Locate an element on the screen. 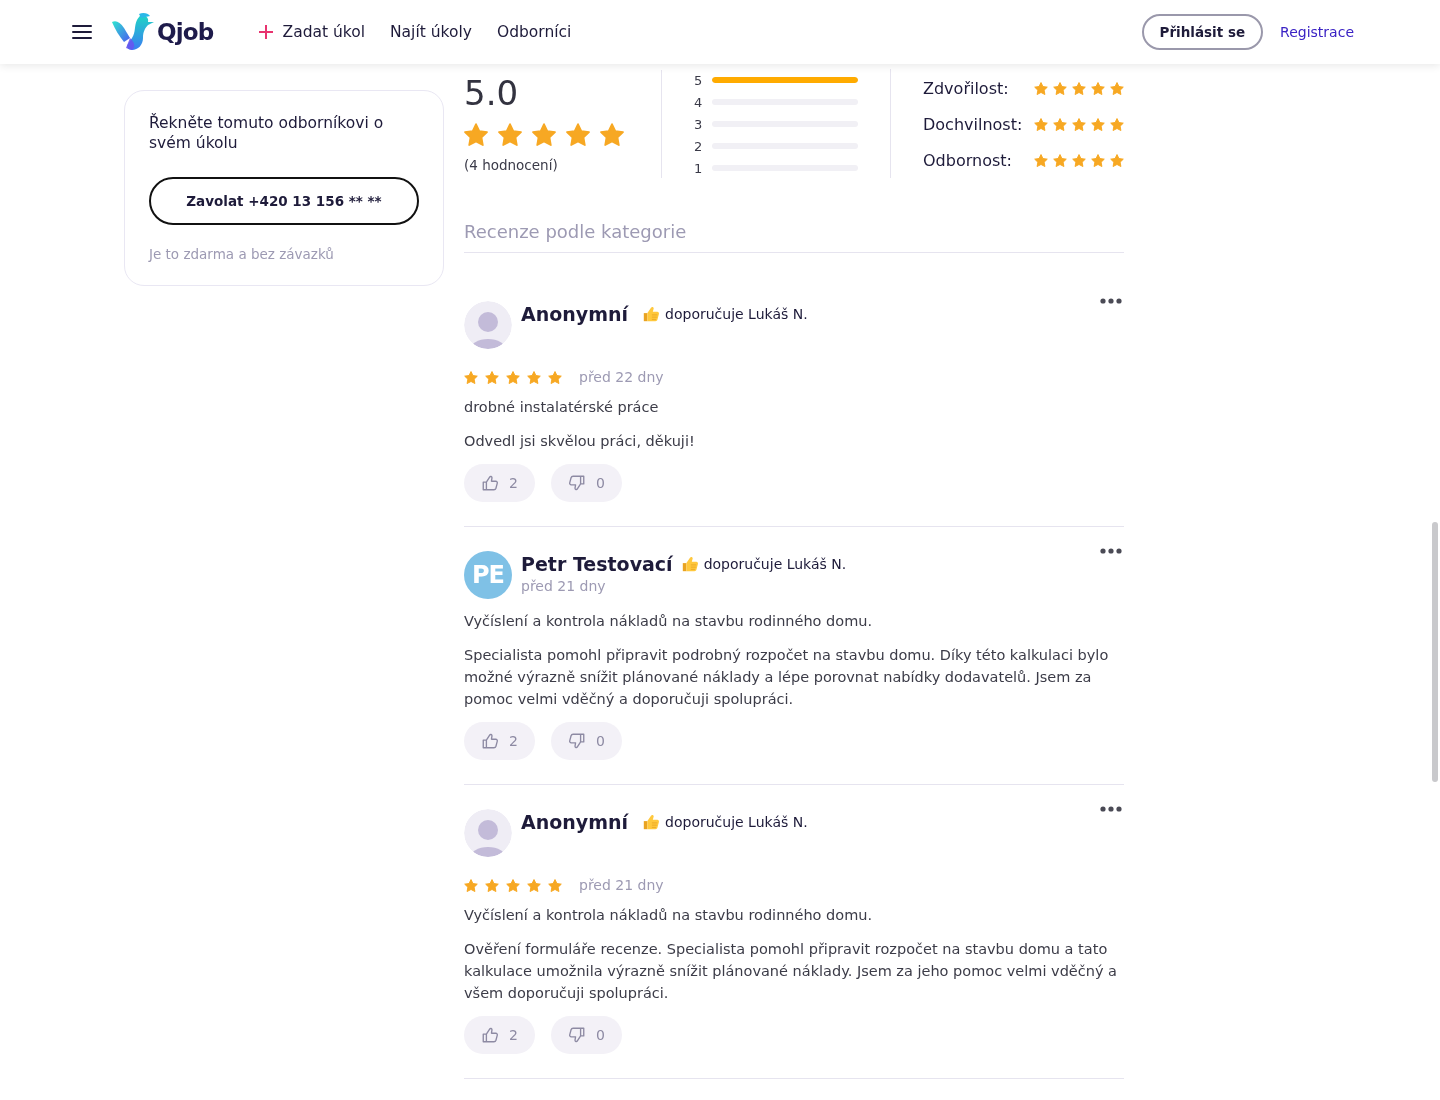  category-label: Dochvilnost: is located at coordinates (973, 124).